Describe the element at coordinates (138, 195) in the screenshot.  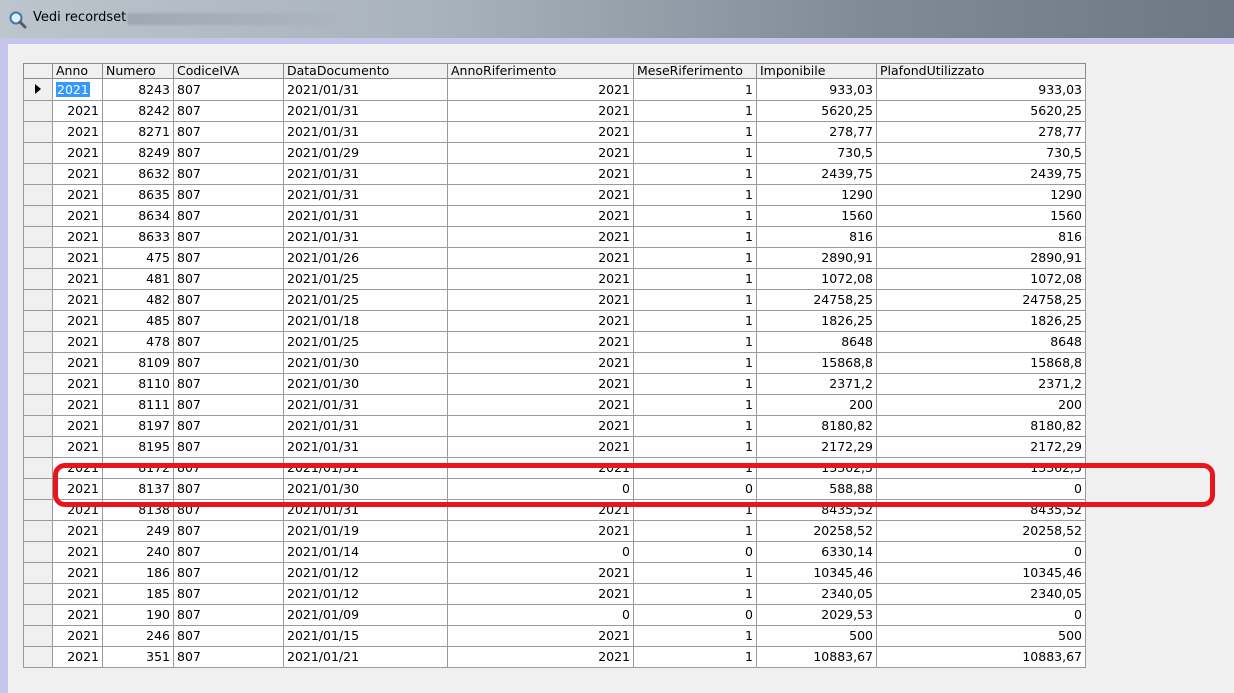
I see `cell-numero: 8635` at that location.